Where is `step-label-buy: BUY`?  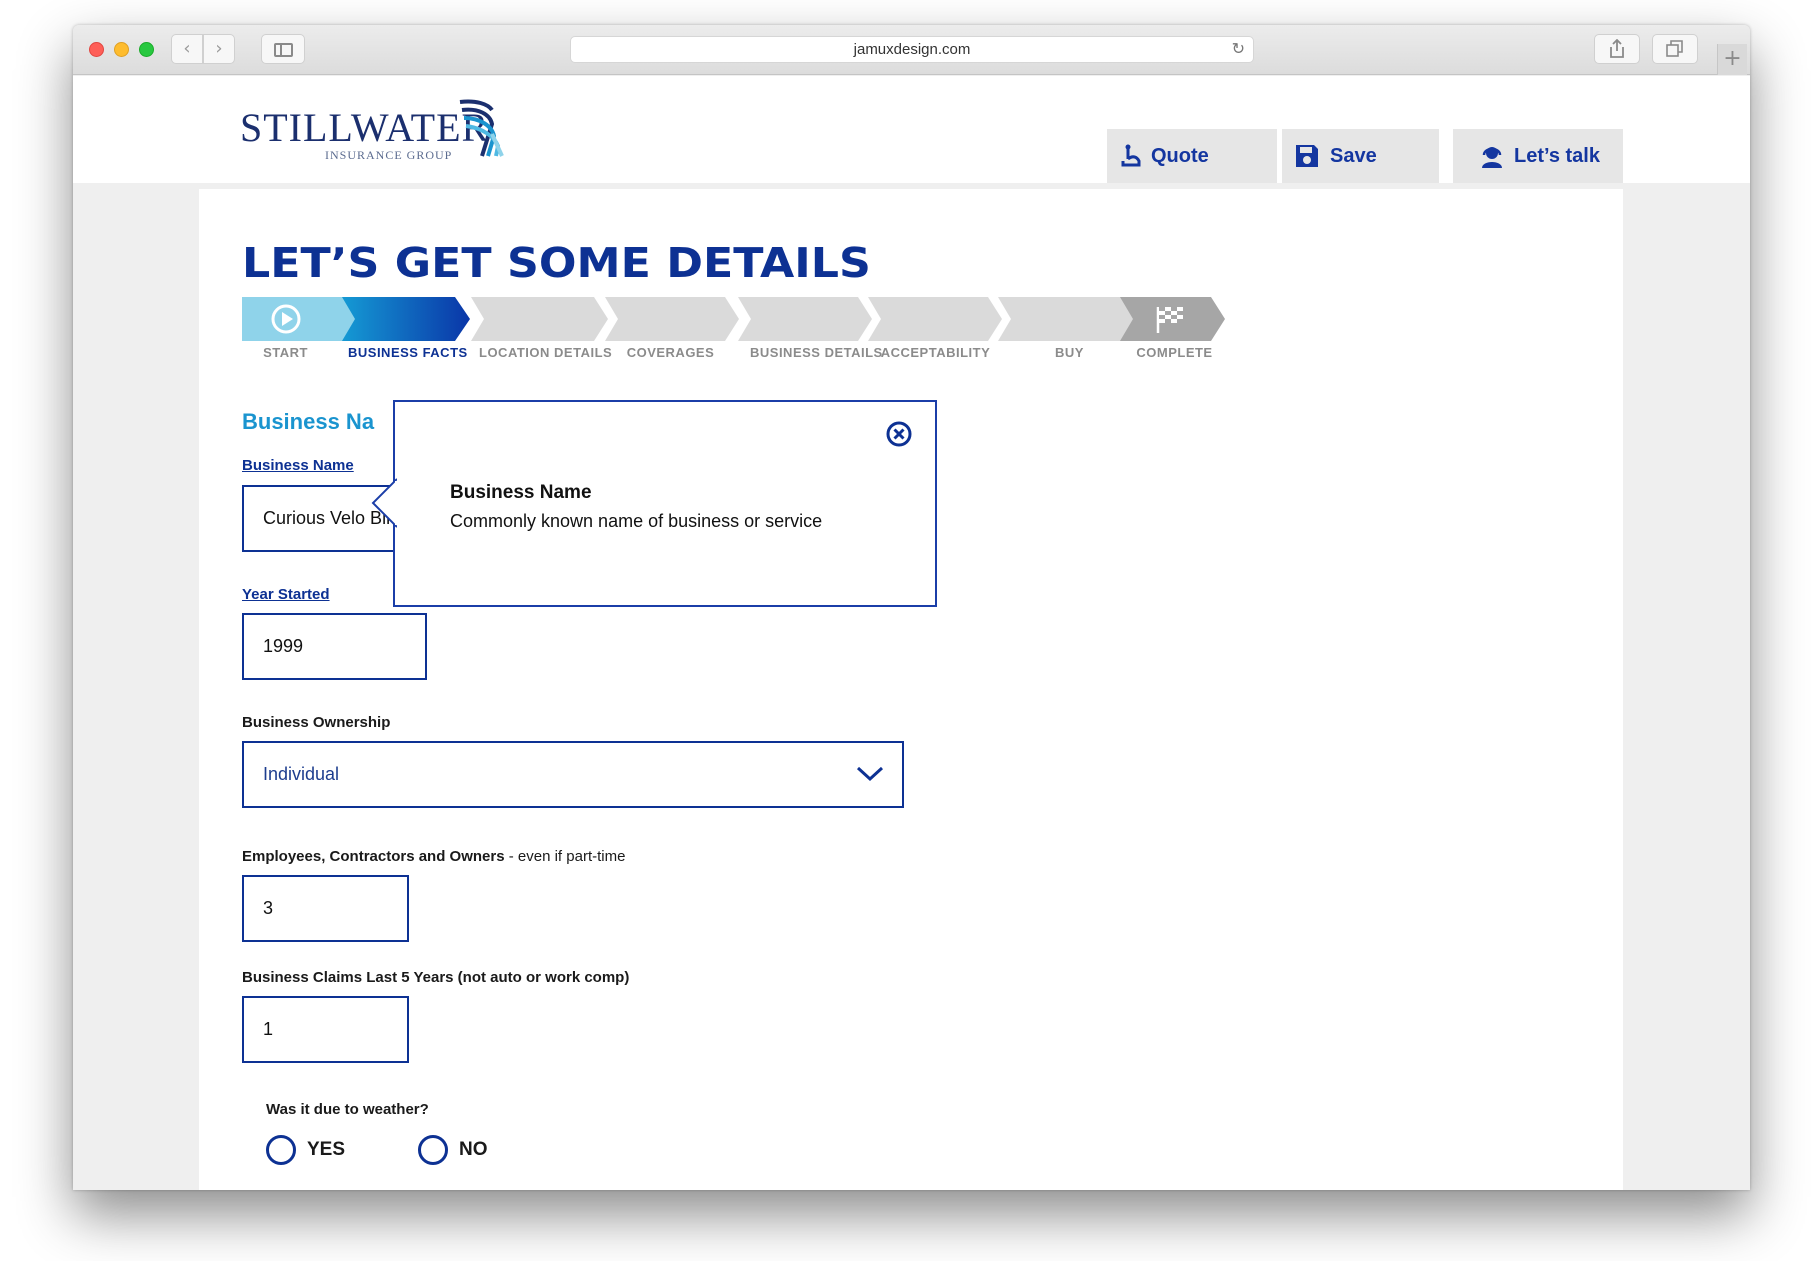 step-label-buy: BUY is located at coordinates (1069, 352).